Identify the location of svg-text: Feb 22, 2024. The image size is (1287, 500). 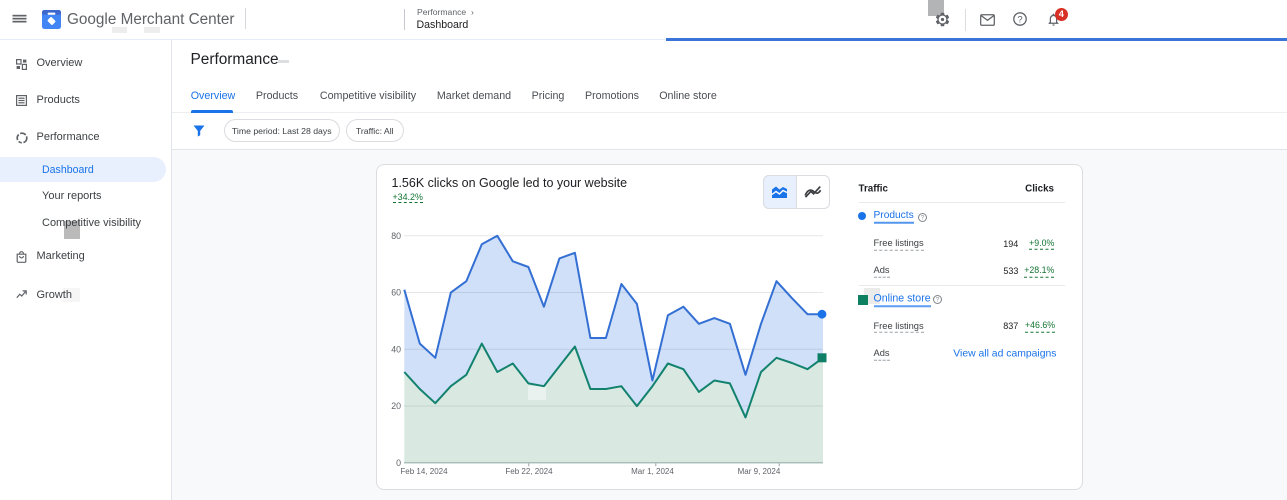
(529, 471).